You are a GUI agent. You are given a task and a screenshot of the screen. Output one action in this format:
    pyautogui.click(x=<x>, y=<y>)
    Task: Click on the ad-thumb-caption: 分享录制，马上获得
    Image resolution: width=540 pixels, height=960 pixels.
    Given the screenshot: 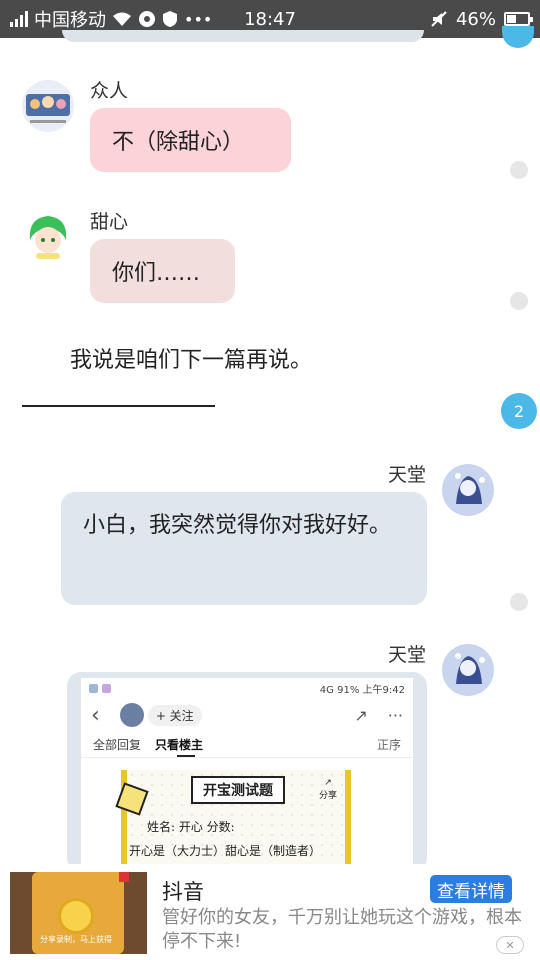 What is the action you would take?
    pyautogui.click(x=76, y=939)
    